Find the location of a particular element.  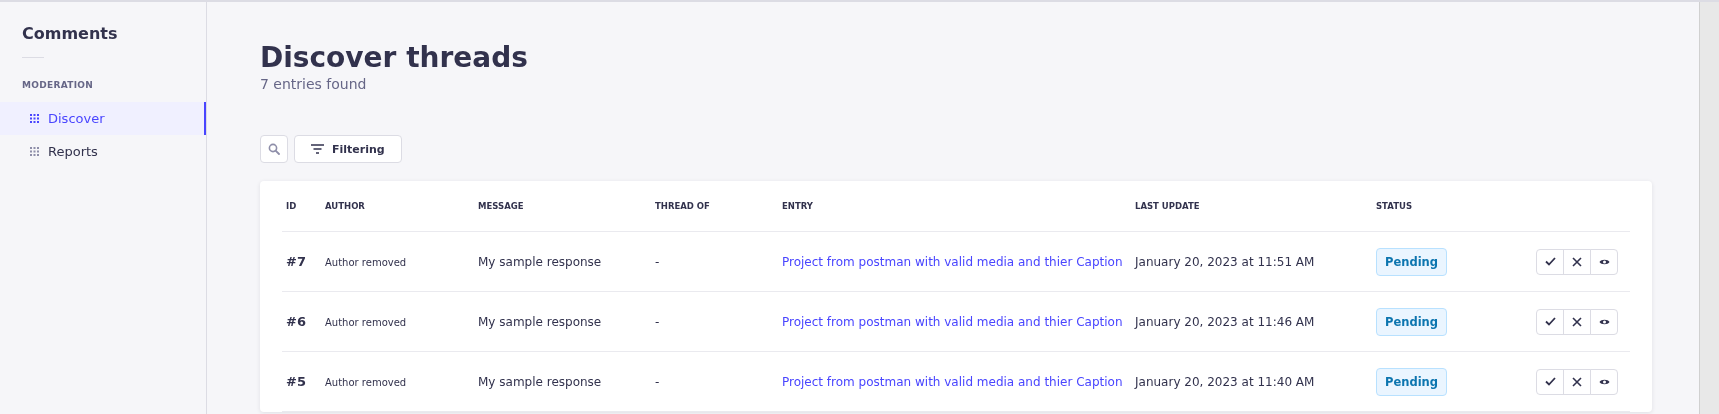

filter-button: Filtering is located at coordinates (348, 149).